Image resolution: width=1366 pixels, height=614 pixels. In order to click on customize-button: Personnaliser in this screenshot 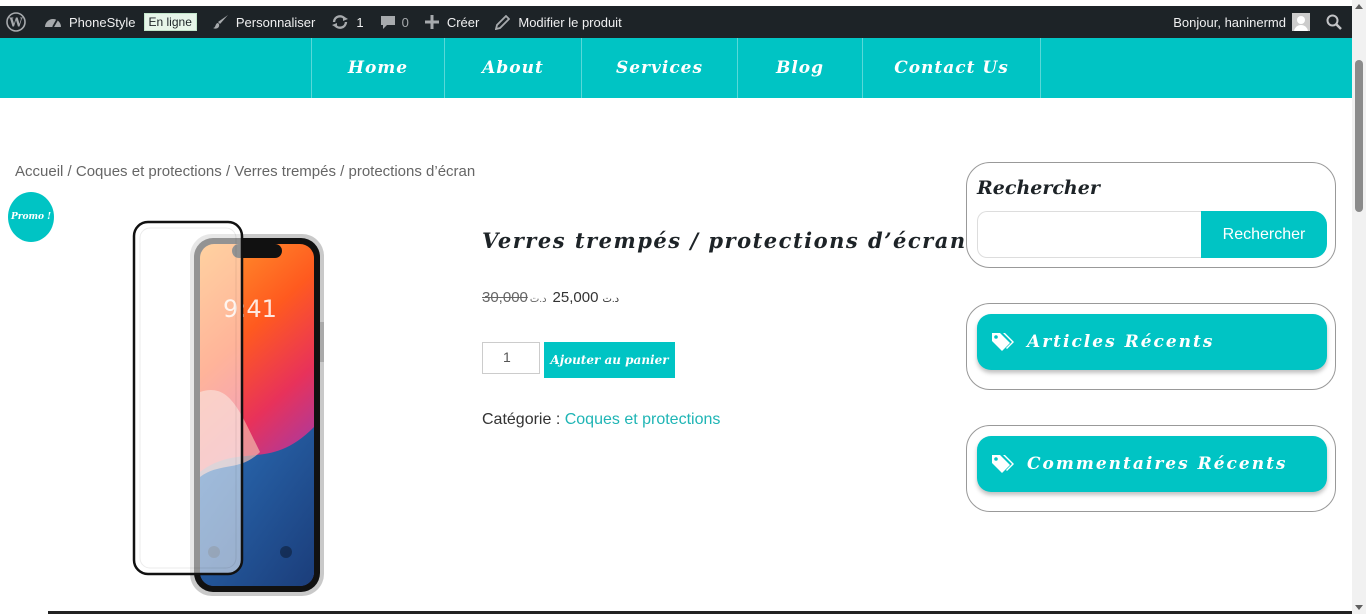, I will do `click(264, 22)`.